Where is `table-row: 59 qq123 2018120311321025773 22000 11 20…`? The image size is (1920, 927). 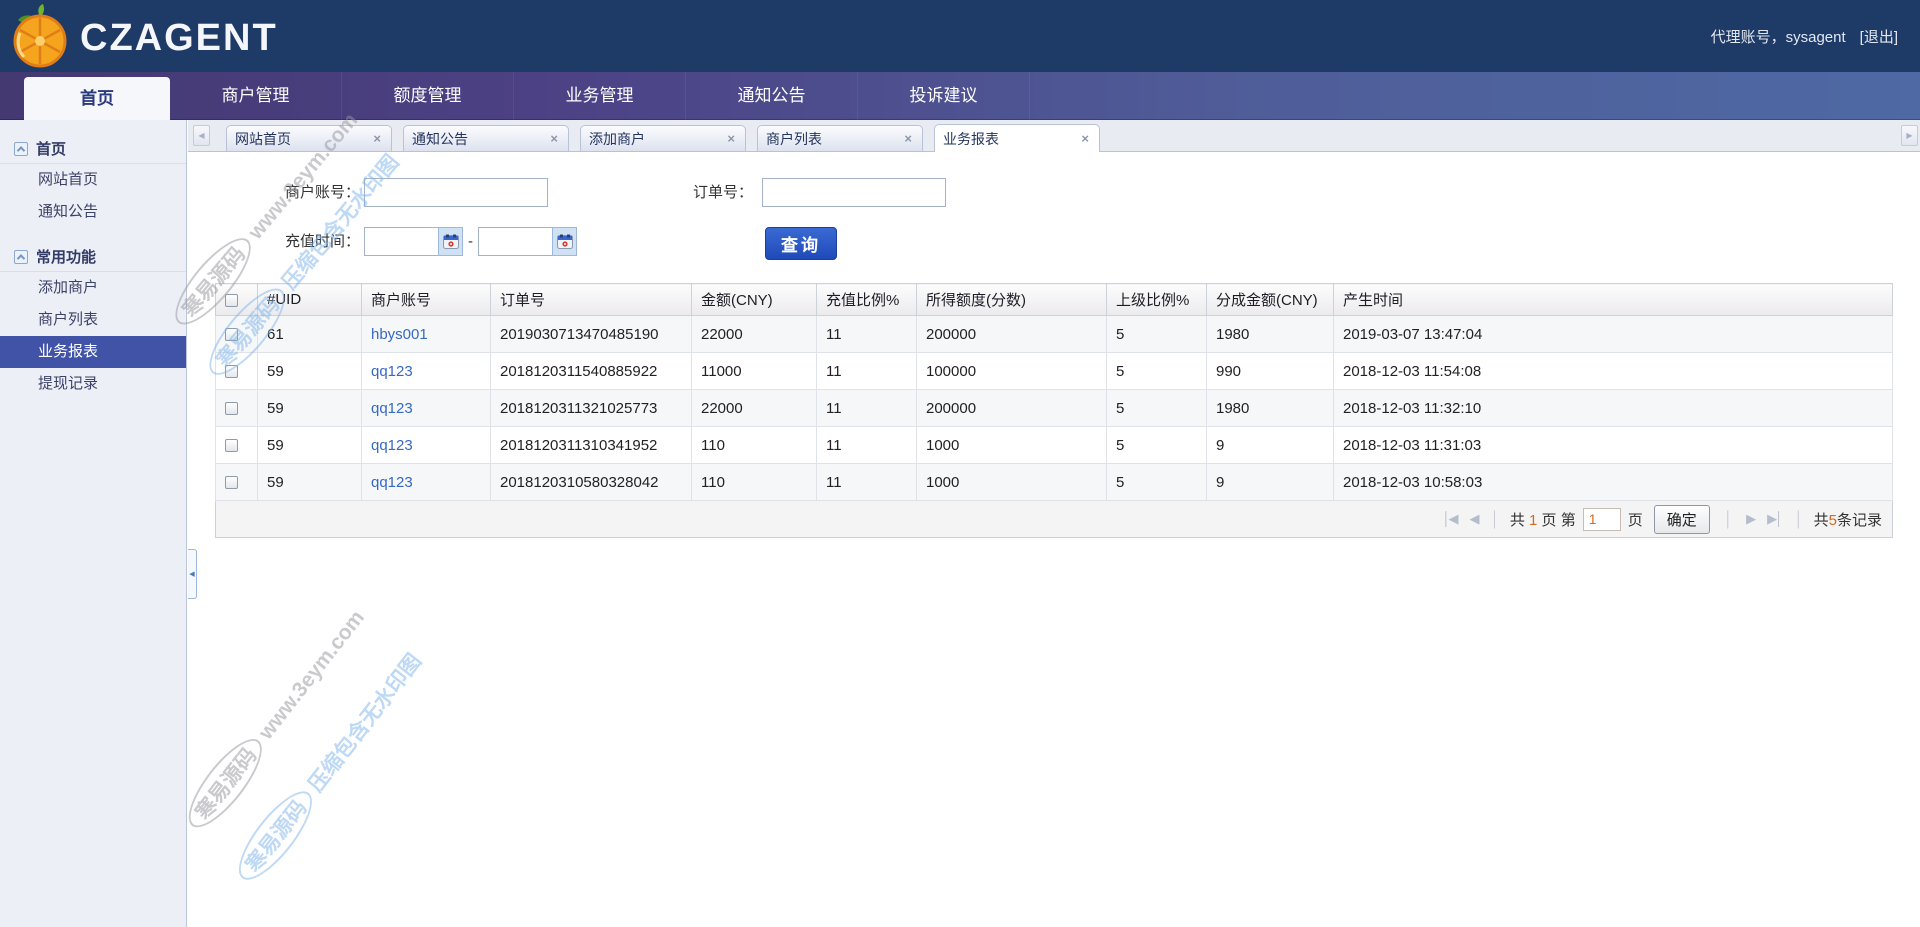
table-row: 59 qq123 2018120311321025773 22000 11 20… is located at coordinates (1054, 408).